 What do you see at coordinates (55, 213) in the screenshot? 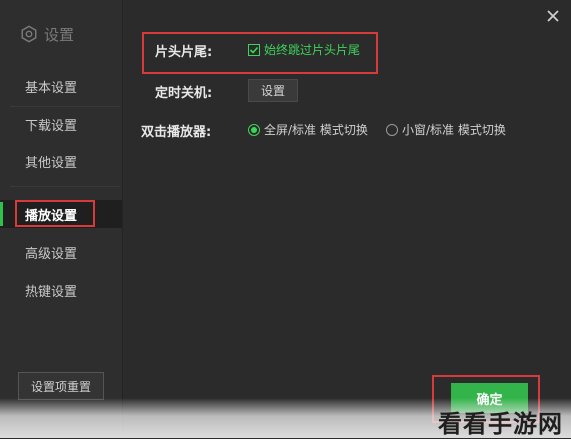
I see `highlight-box-playback` at bounding box center [55, 213].